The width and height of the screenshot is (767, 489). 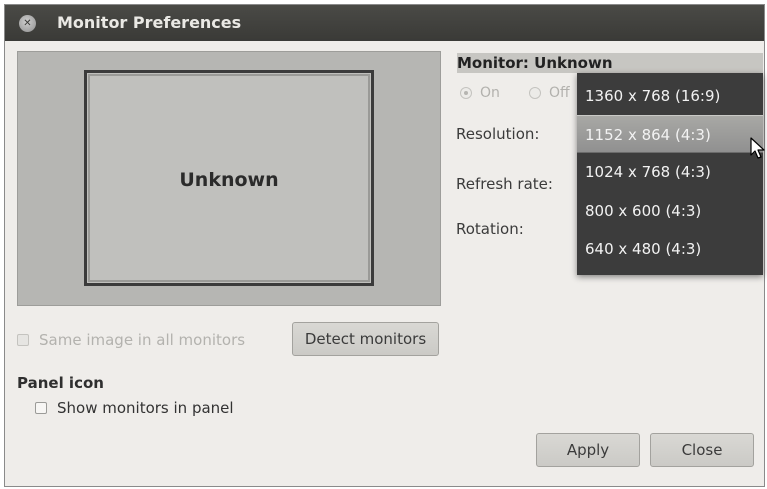 What do you see at coordinates (535, 63) in the screenshot?
I see `monitor-header: Monitor: Unknown` at bounding box center [535, 63].